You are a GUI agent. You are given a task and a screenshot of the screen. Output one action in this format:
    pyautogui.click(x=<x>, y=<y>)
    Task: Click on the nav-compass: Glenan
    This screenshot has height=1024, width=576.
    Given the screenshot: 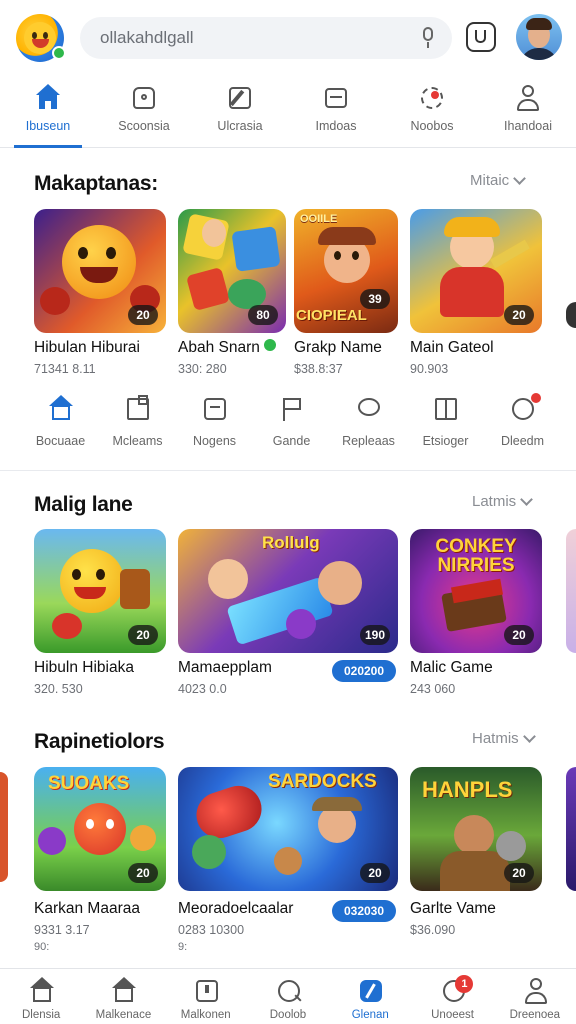 What is the action you would take?
    pyautogui.click(x=370, y=996)
    